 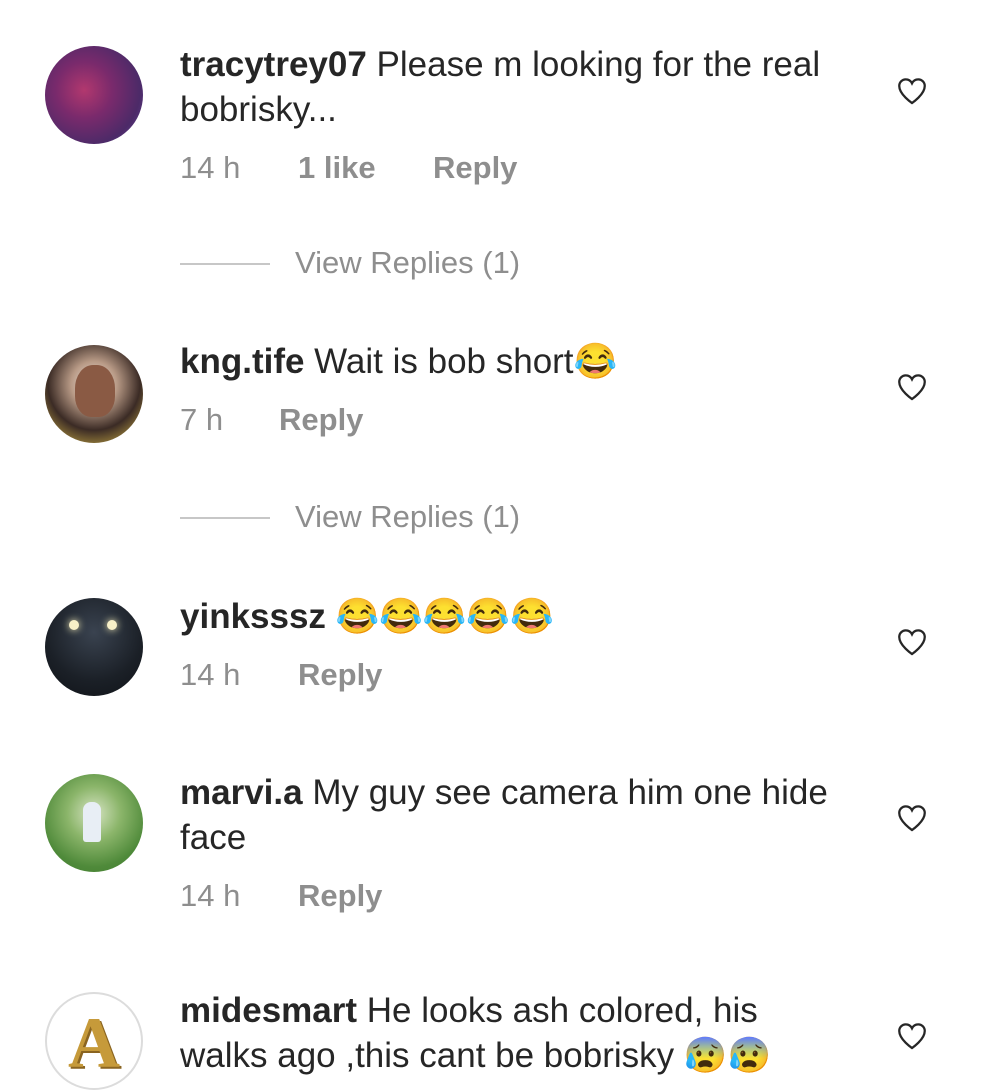 I want to click on comment-text: 😂😂😂😂😂, so click(x=439, y=616).